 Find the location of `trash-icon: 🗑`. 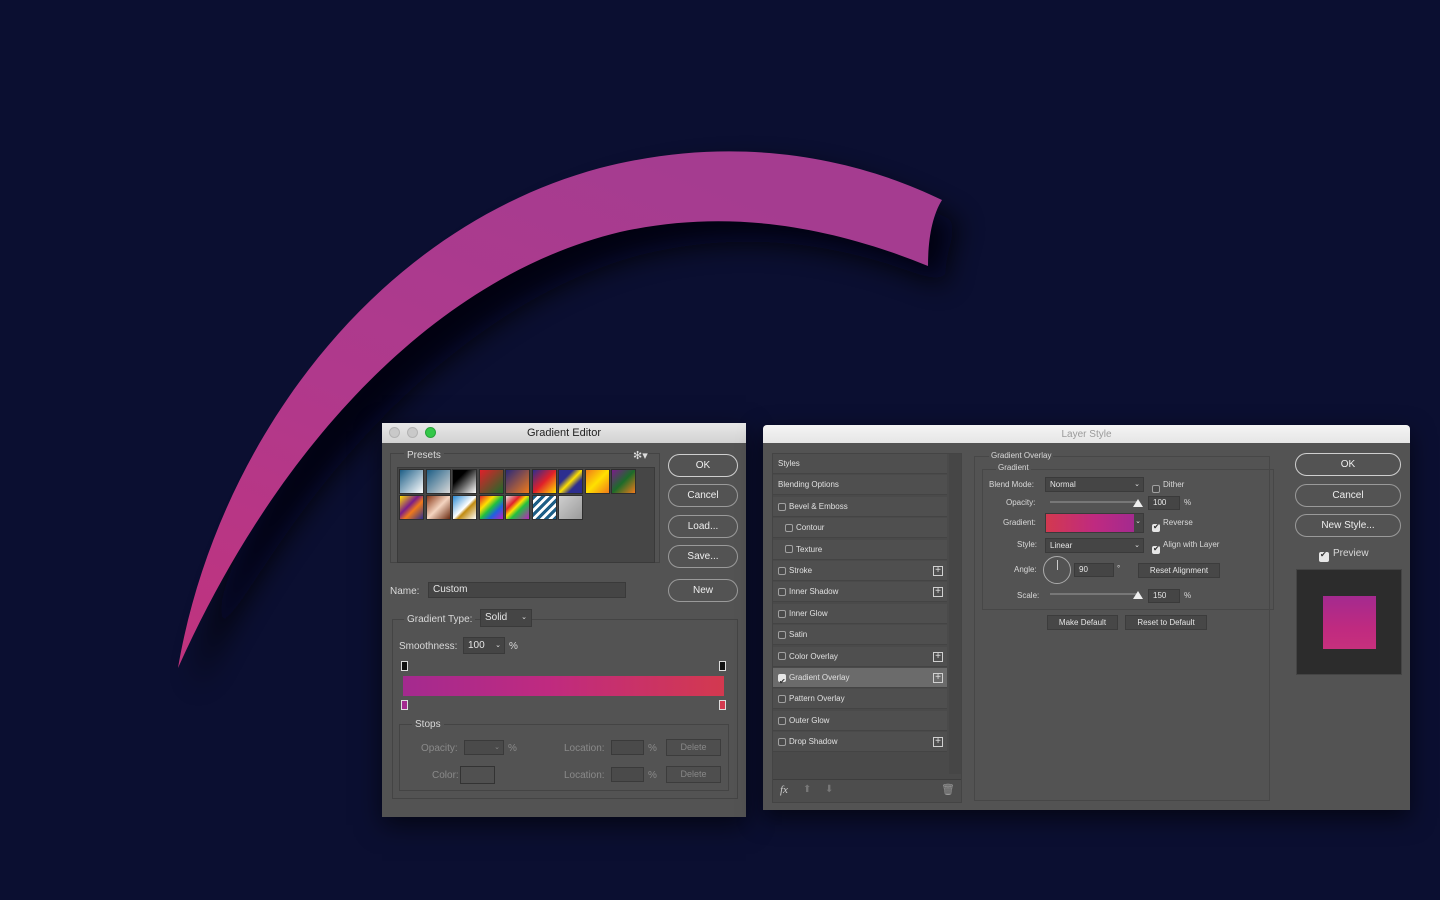

trash-icon: 🗑 is located at coordinates (948, 789).